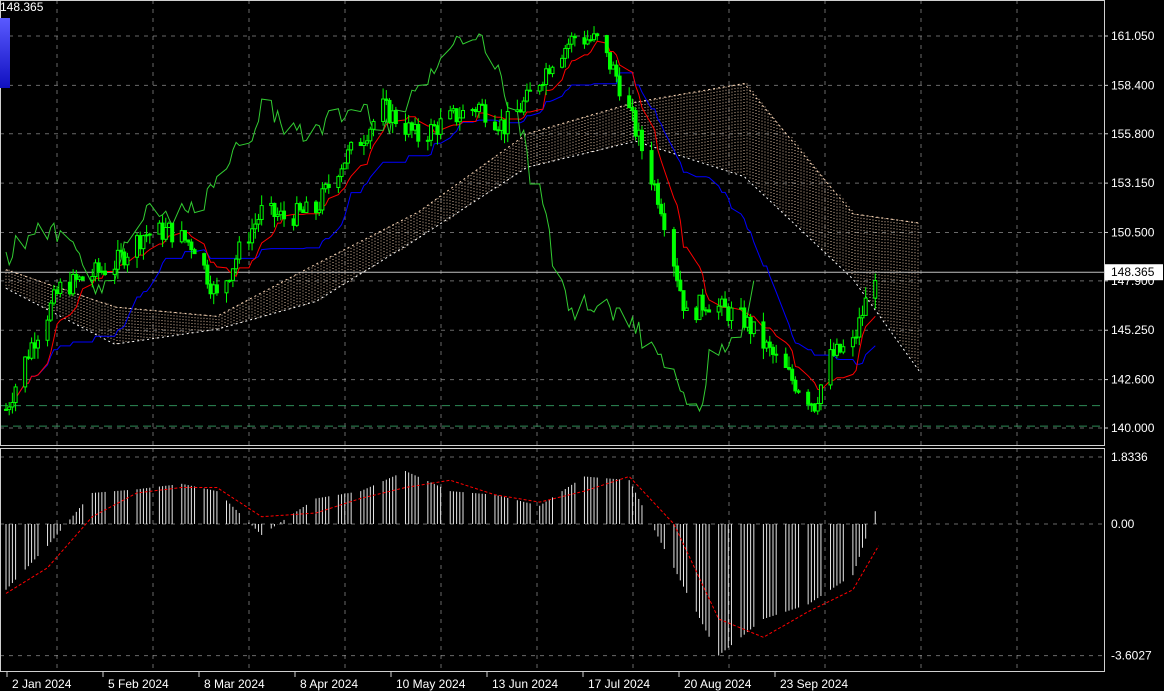  Describe the element at coordinates (329, 684) in the screenshot. I see `x-tick-label: 8 Apr 2024` at that location.